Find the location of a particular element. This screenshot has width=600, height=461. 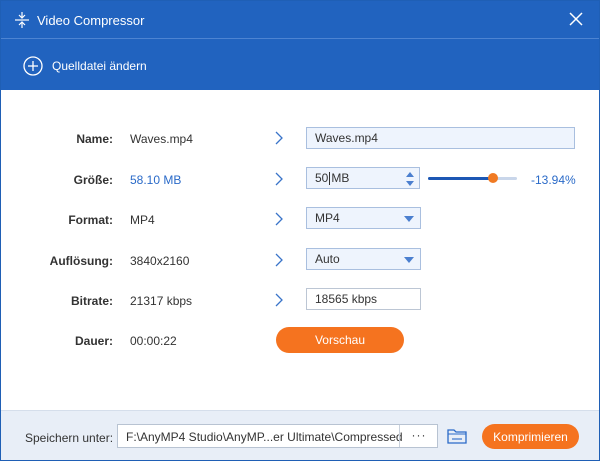

format-value: MP4 is located at coordinates (142, 220).